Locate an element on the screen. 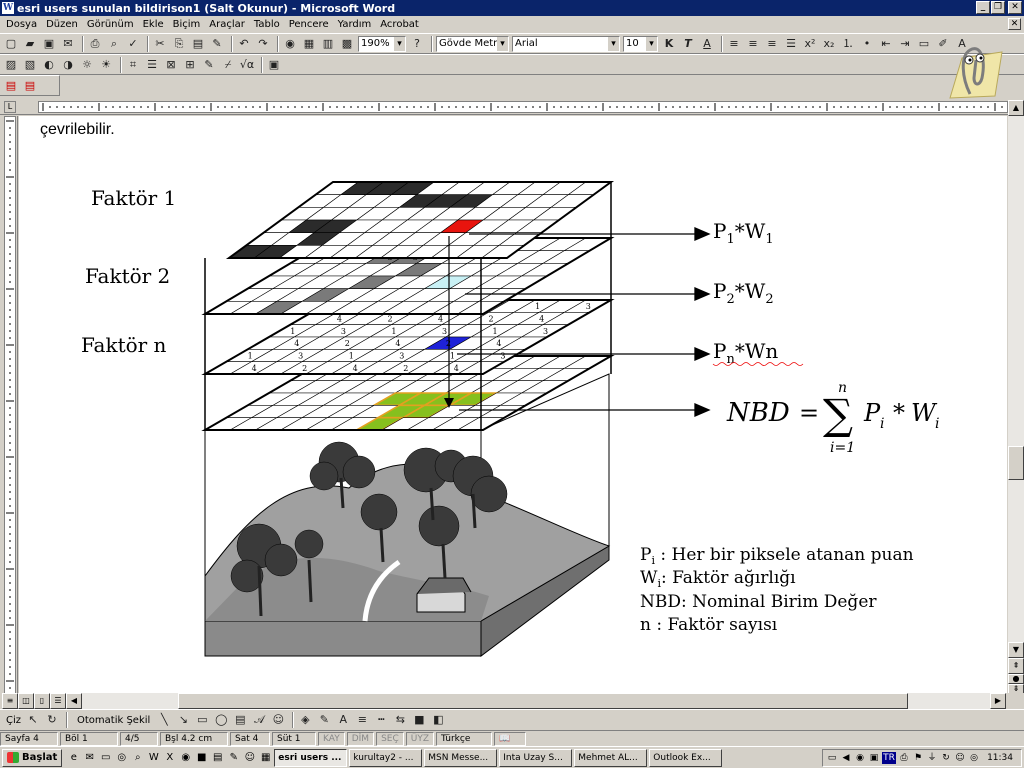  menu-insert: Ekle is located at coordinates (153, 24).